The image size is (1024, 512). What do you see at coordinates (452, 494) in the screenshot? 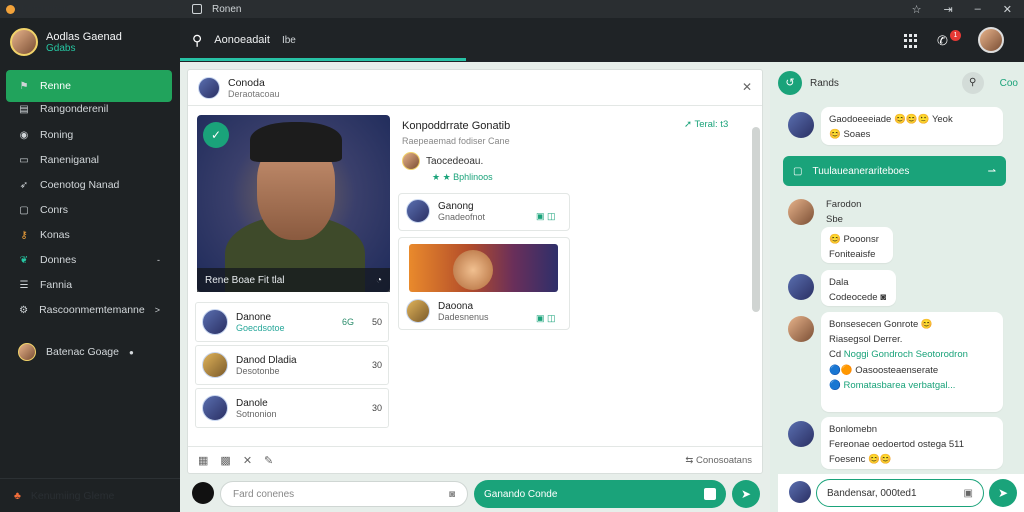
I see `emoji-icon: ◙` at bounding box center [452, 494].